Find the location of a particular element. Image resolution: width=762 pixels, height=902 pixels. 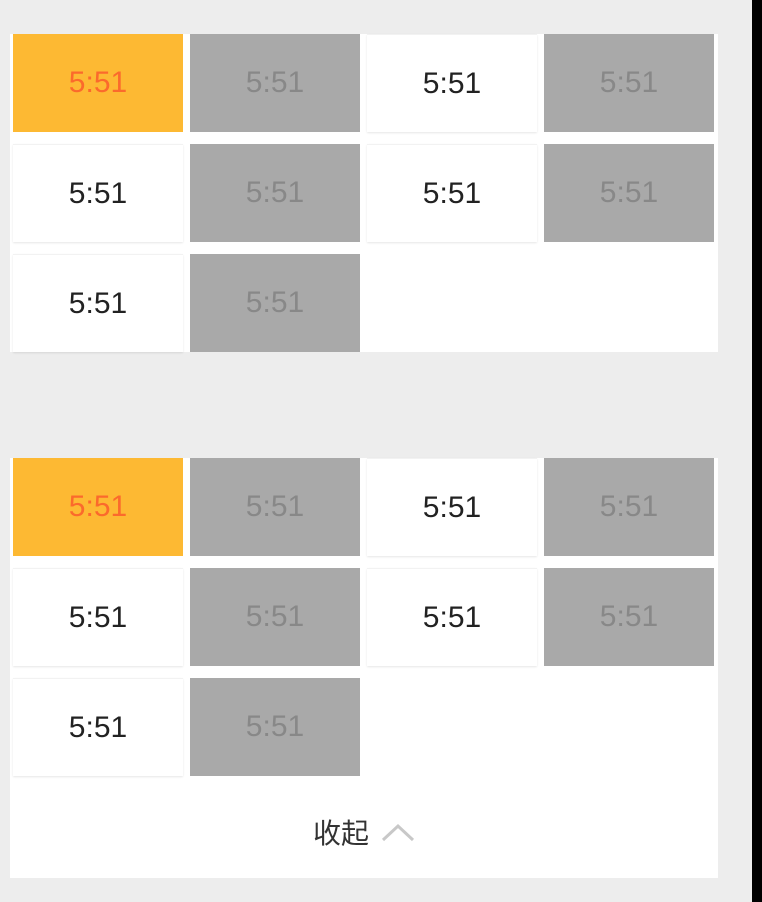

collapse-button: 收起 is located at coordinates (364, 832).